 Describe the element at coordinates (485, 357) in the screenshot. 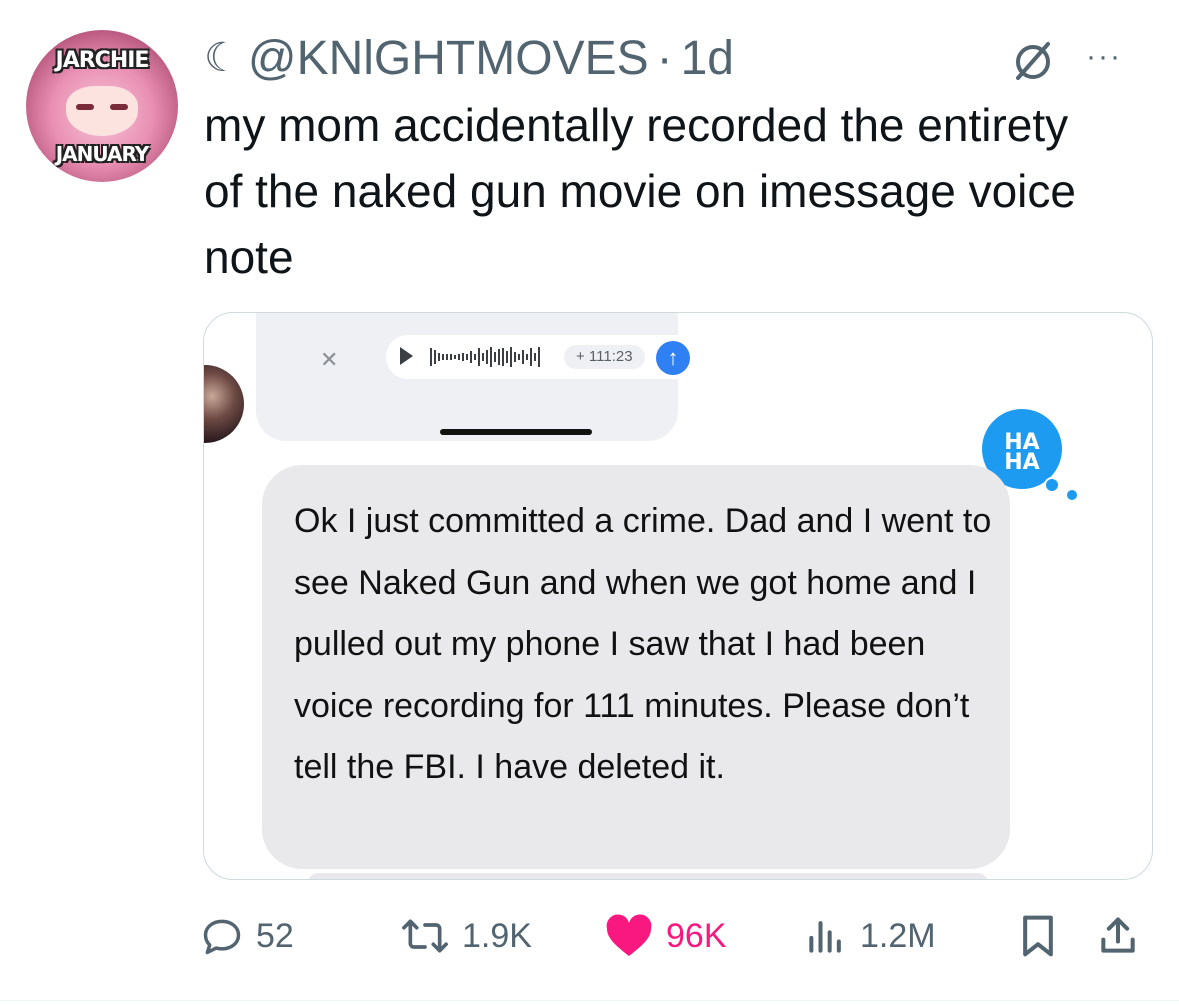

I see `waveform-icon` at that location.